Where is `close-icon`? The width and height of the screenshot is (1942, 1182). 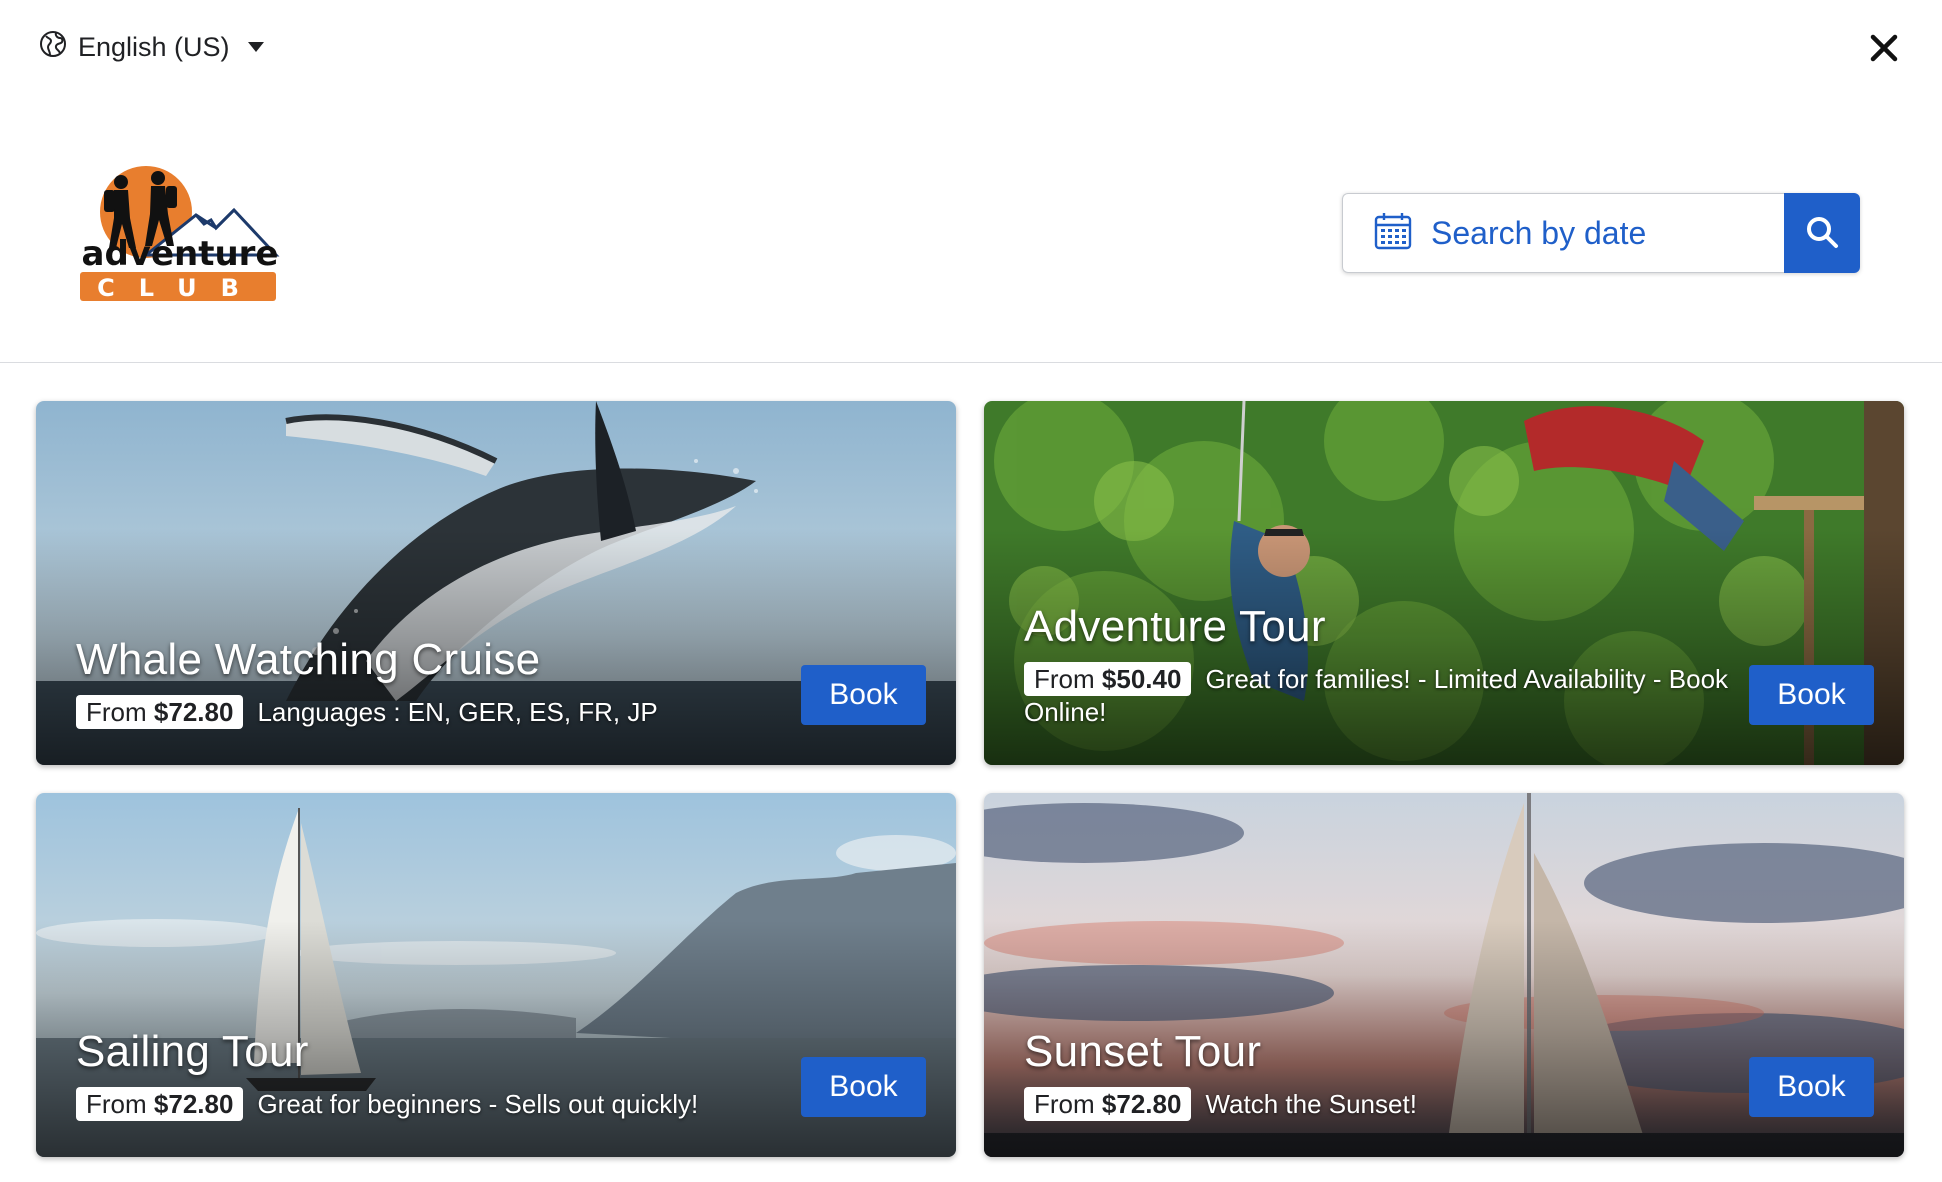
close-icon is located at coordinates (1884, 48).